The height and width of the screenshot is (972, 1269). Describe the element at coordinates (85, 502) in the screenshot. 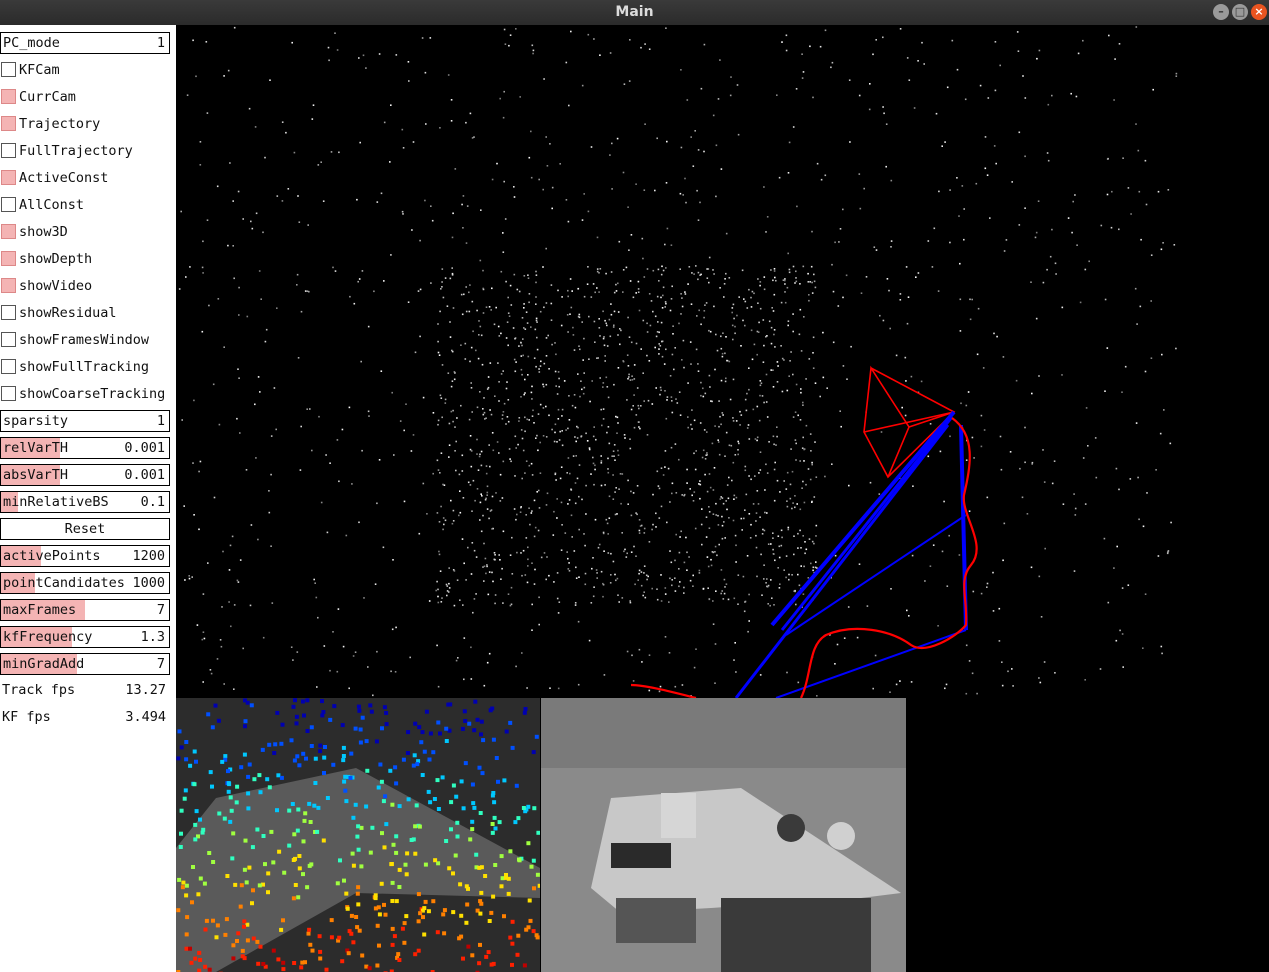

I see `minrelativebs-slider: minRelativeBS 0.1` at that location.